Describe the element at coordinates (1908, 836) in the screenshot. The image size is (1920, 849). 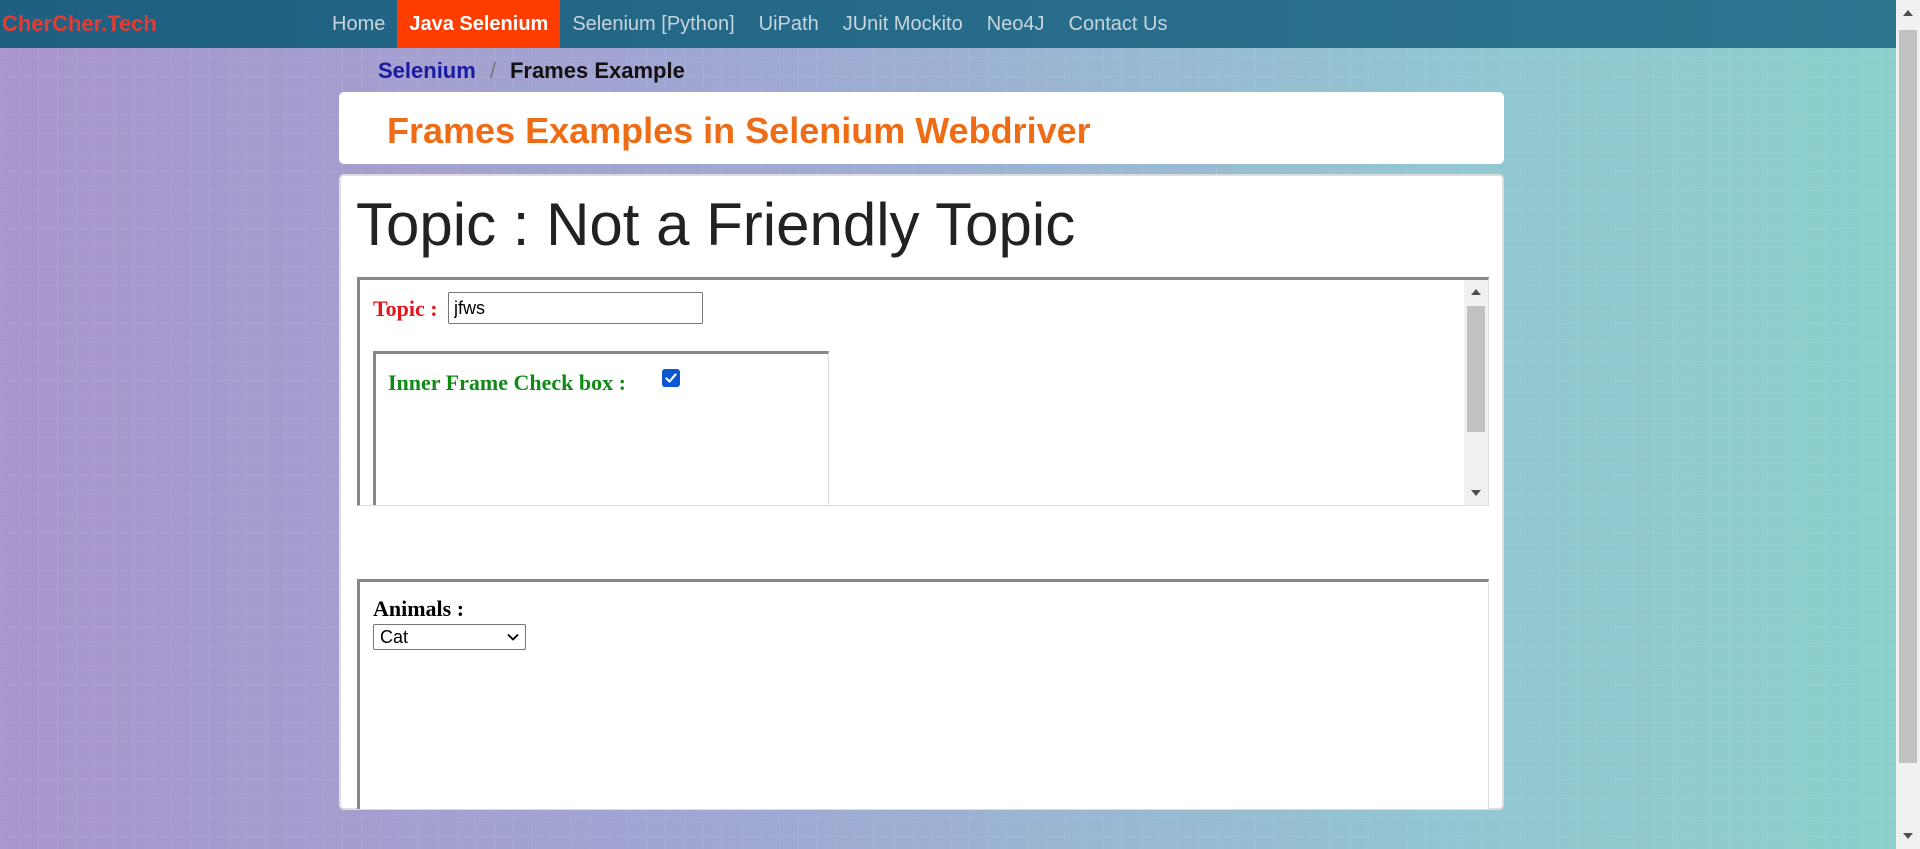
I see `scroll-down-icon` at that location.